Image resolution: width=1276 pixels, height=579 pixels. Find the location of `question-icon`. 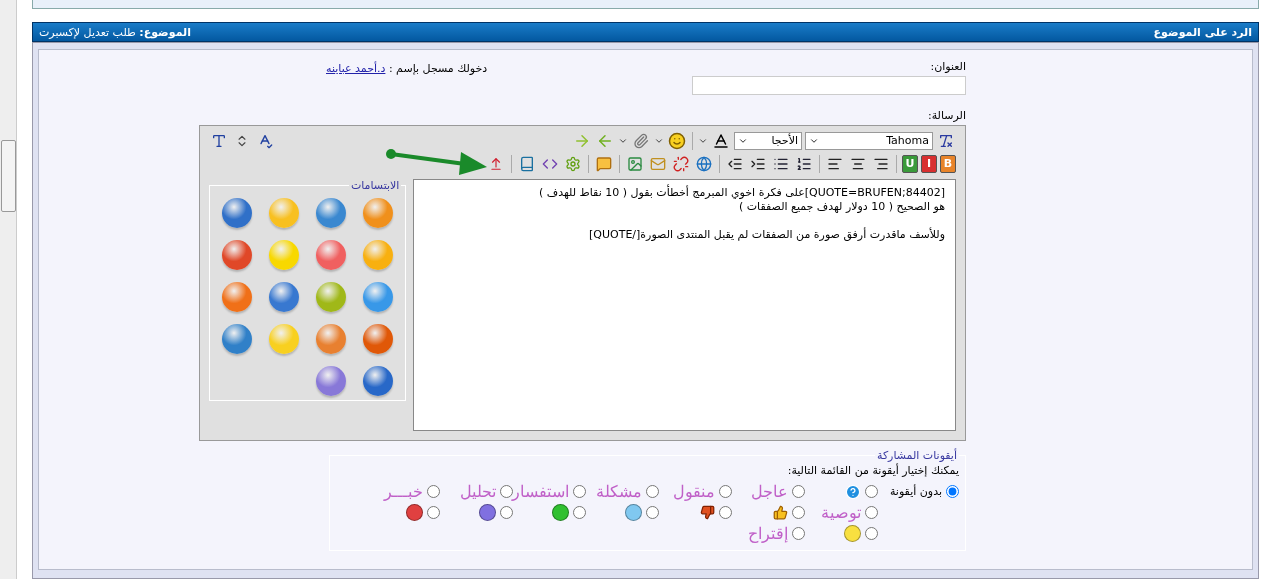

question-icon is located at coordinates (853, 491).